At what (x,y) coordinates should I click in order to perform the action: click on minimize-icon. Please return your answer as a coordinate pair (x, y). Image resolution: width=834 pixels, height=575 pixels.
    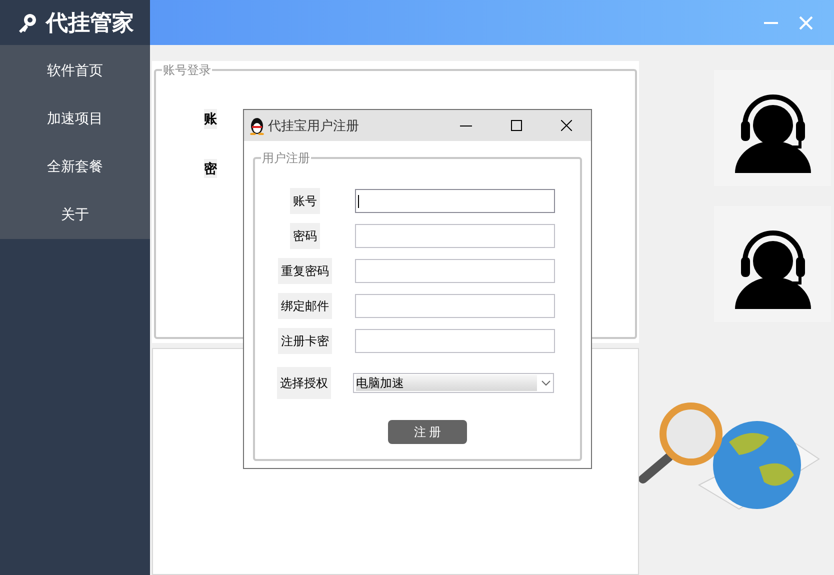
    Looking at the image, I should click on (466, 125).